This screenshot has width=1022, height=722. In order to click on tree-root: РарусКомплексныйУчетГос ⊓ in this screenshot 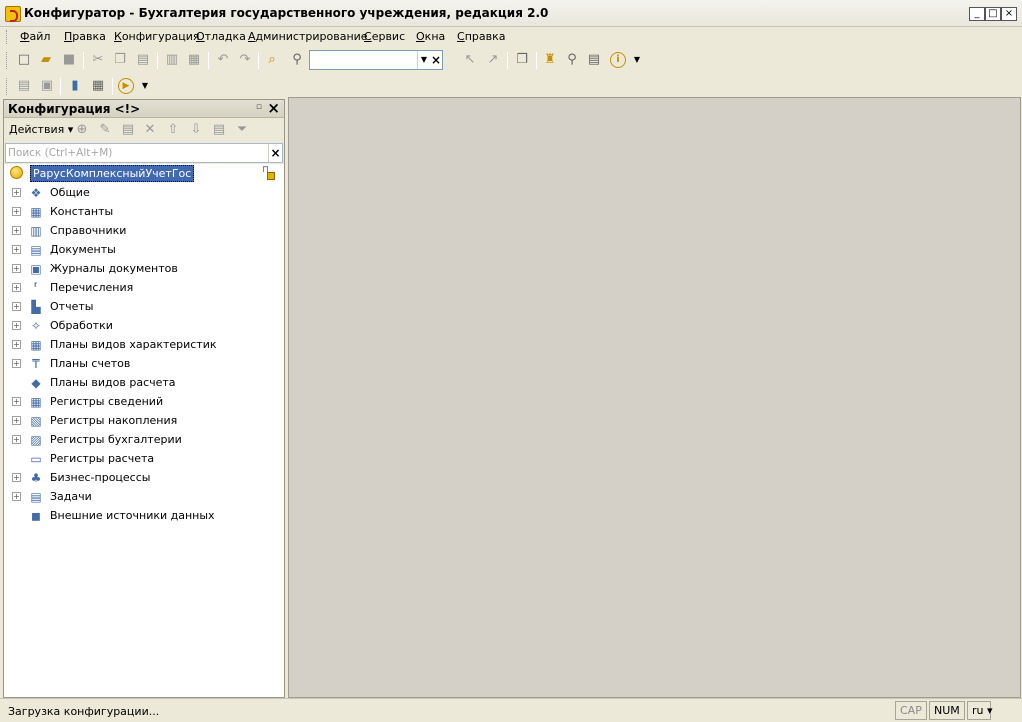, I will do `click(144, 173)`.